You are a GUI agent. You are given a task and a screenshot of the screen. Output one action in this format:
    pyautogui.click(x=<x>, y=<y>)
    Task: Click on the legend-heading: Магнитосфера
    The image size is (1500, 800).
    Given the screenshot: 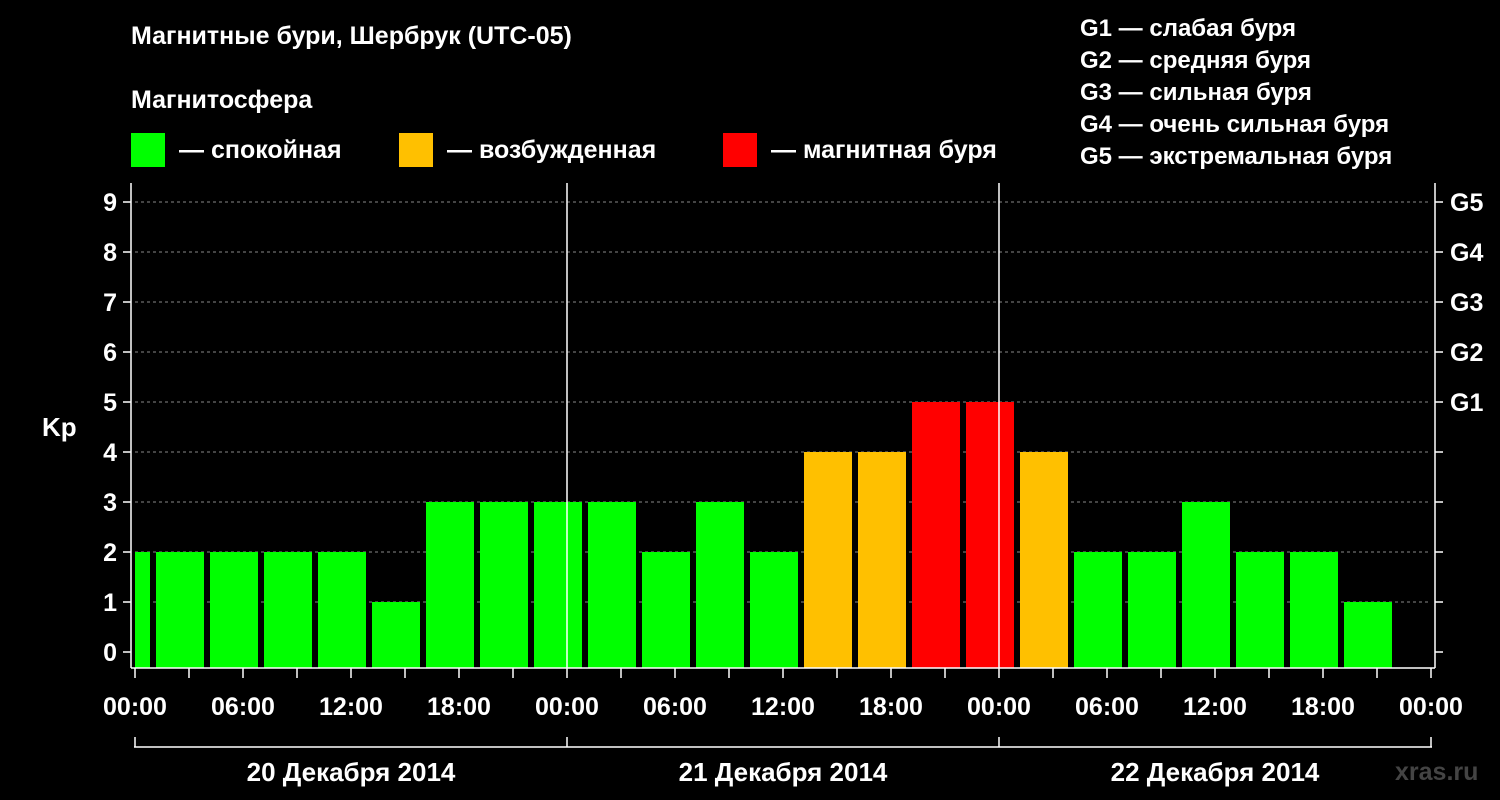 What is the action you would take?
    pyautogui.click(x=222, y=100)
    